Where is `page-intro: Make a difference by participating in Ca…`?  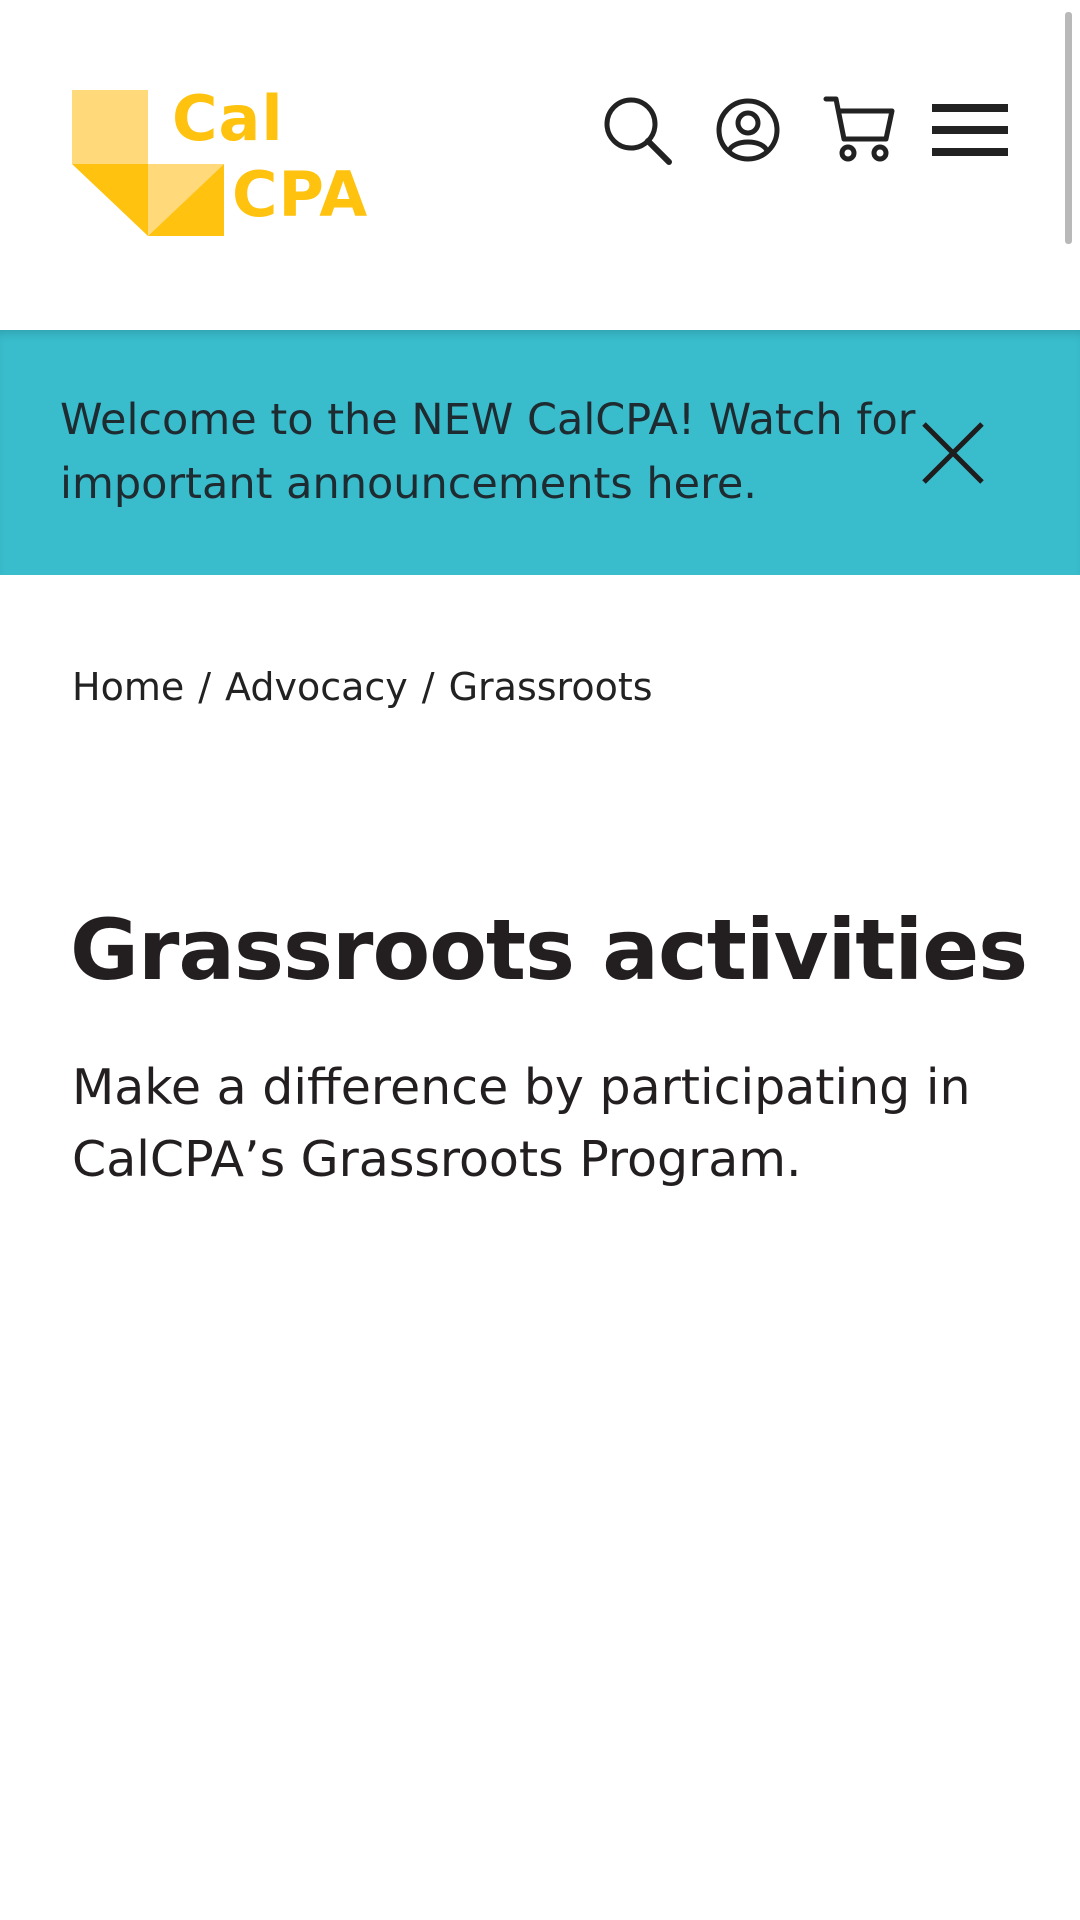
page-intro: Make a difference by participating in Ca… is located at coordinates (521, 1123).